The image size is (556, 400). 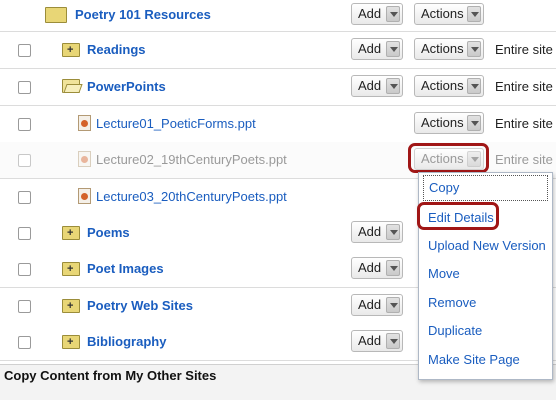 What do you see at coordinates (487, 245) in the screenshot?
I see `menu-item-upload-new-version: Upload New Version` at bounding box center [487, 245].